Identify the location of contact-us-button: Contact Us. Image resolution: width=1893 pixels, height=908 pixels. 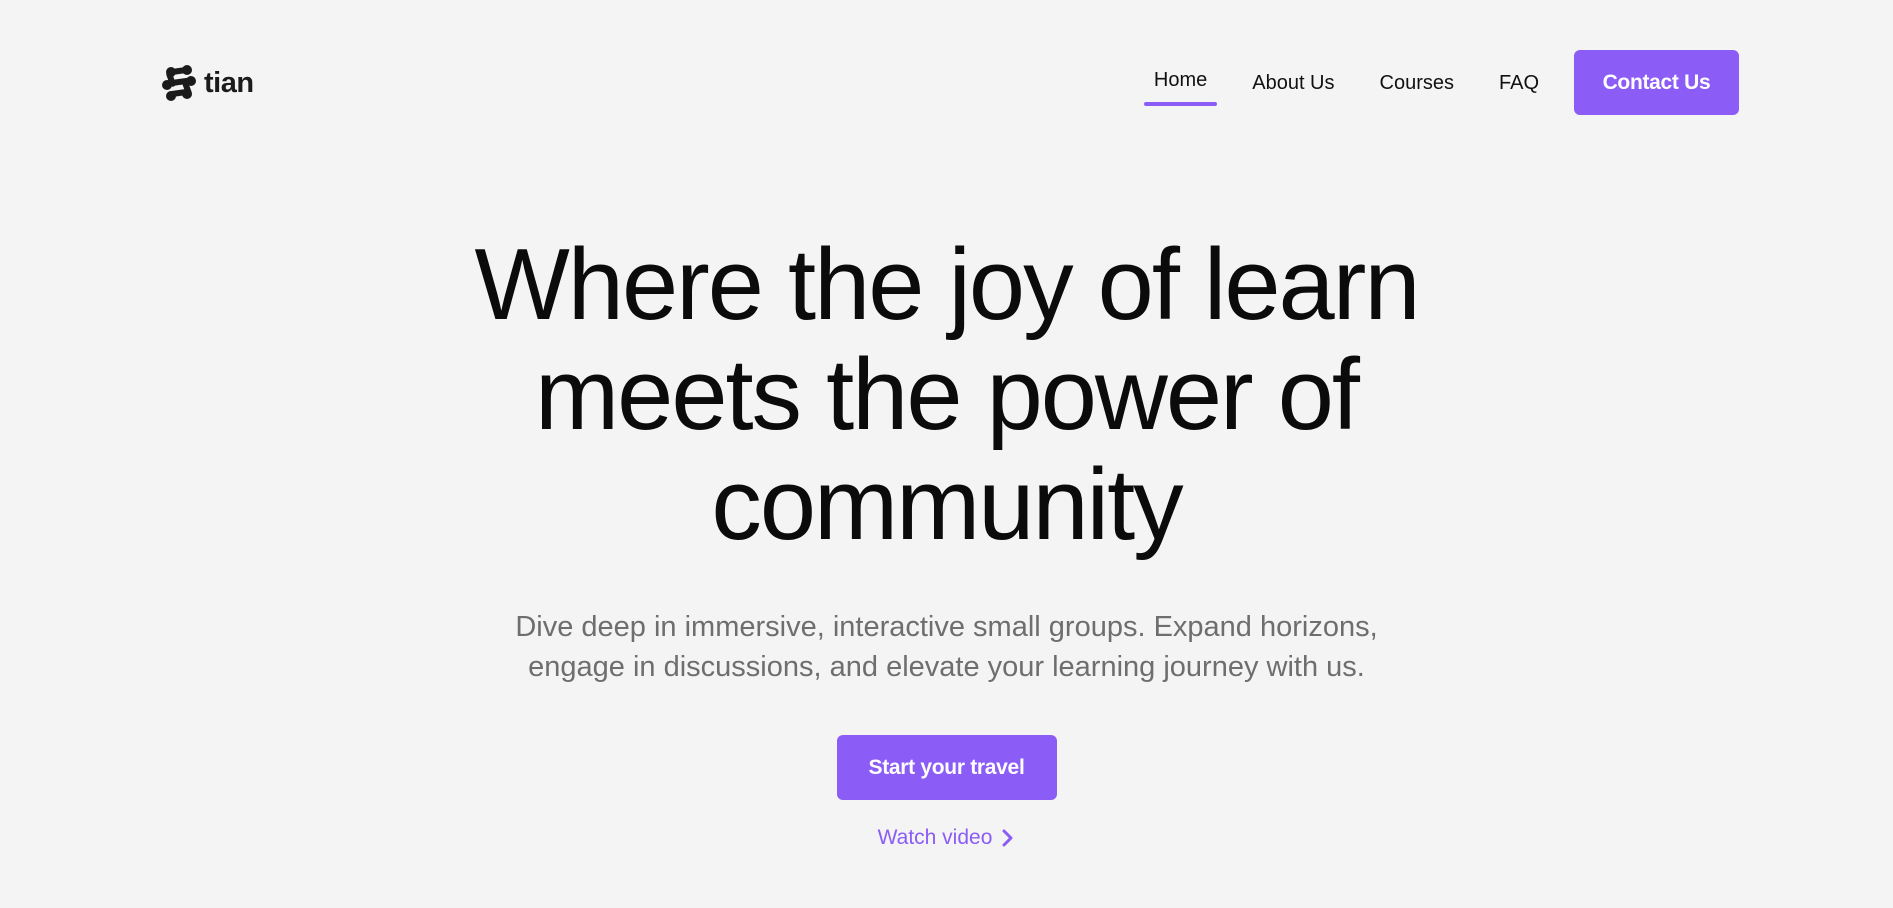
(1656, 82).